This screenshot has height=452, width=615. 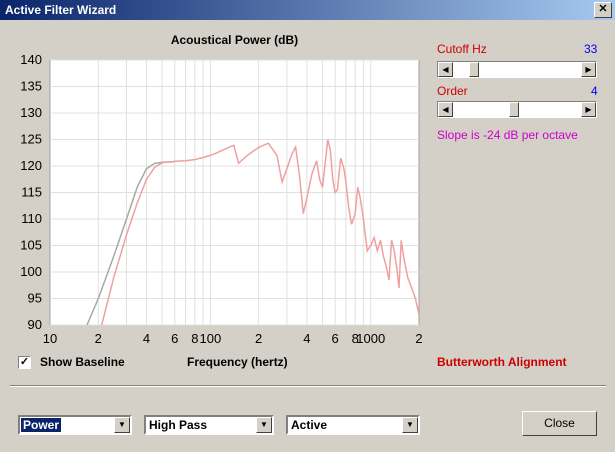 I want to click on close-icon: ✕, so click(x=603, y=9).